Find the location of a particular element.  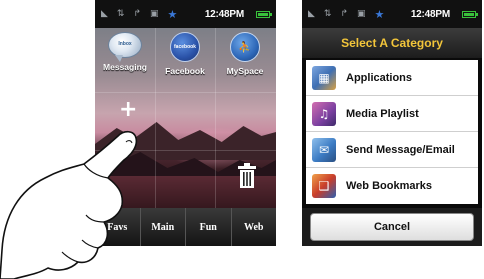

web-bookmarks-icon: ❑ is located at coordinates (324, 186).